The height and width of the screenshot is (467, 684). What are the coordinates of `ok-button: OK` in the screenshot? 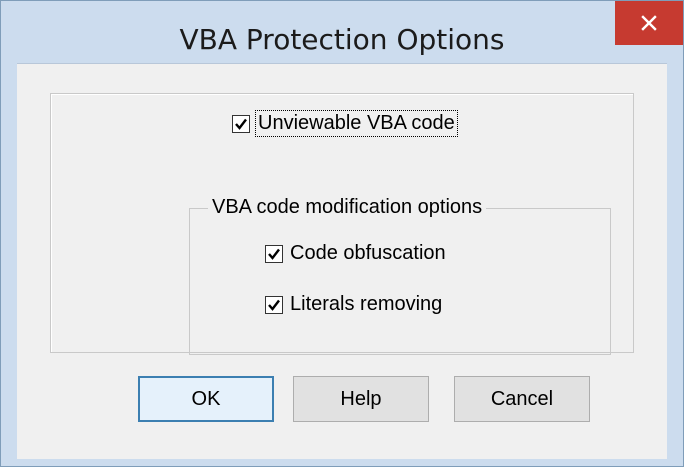 It's located at (206, 399).